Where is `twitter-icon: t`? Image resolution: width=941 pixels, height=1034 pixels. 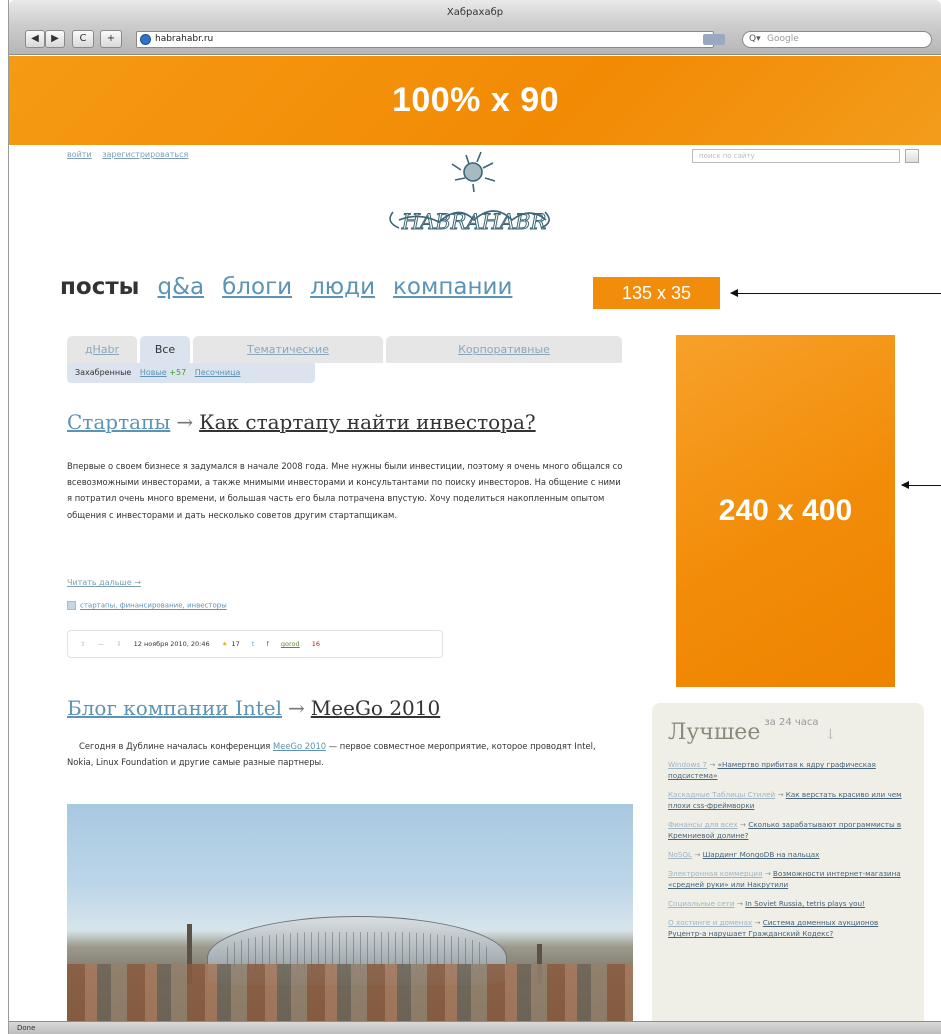
twitter-icon: t is located at coordinates (253, 644).